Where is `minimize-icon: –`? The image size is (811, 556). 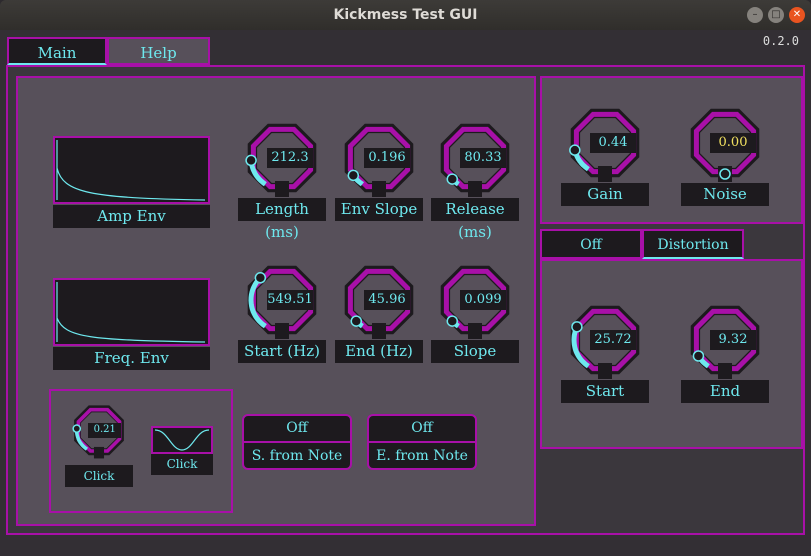 minimize-icon: – is located at coordinates (755, 15).